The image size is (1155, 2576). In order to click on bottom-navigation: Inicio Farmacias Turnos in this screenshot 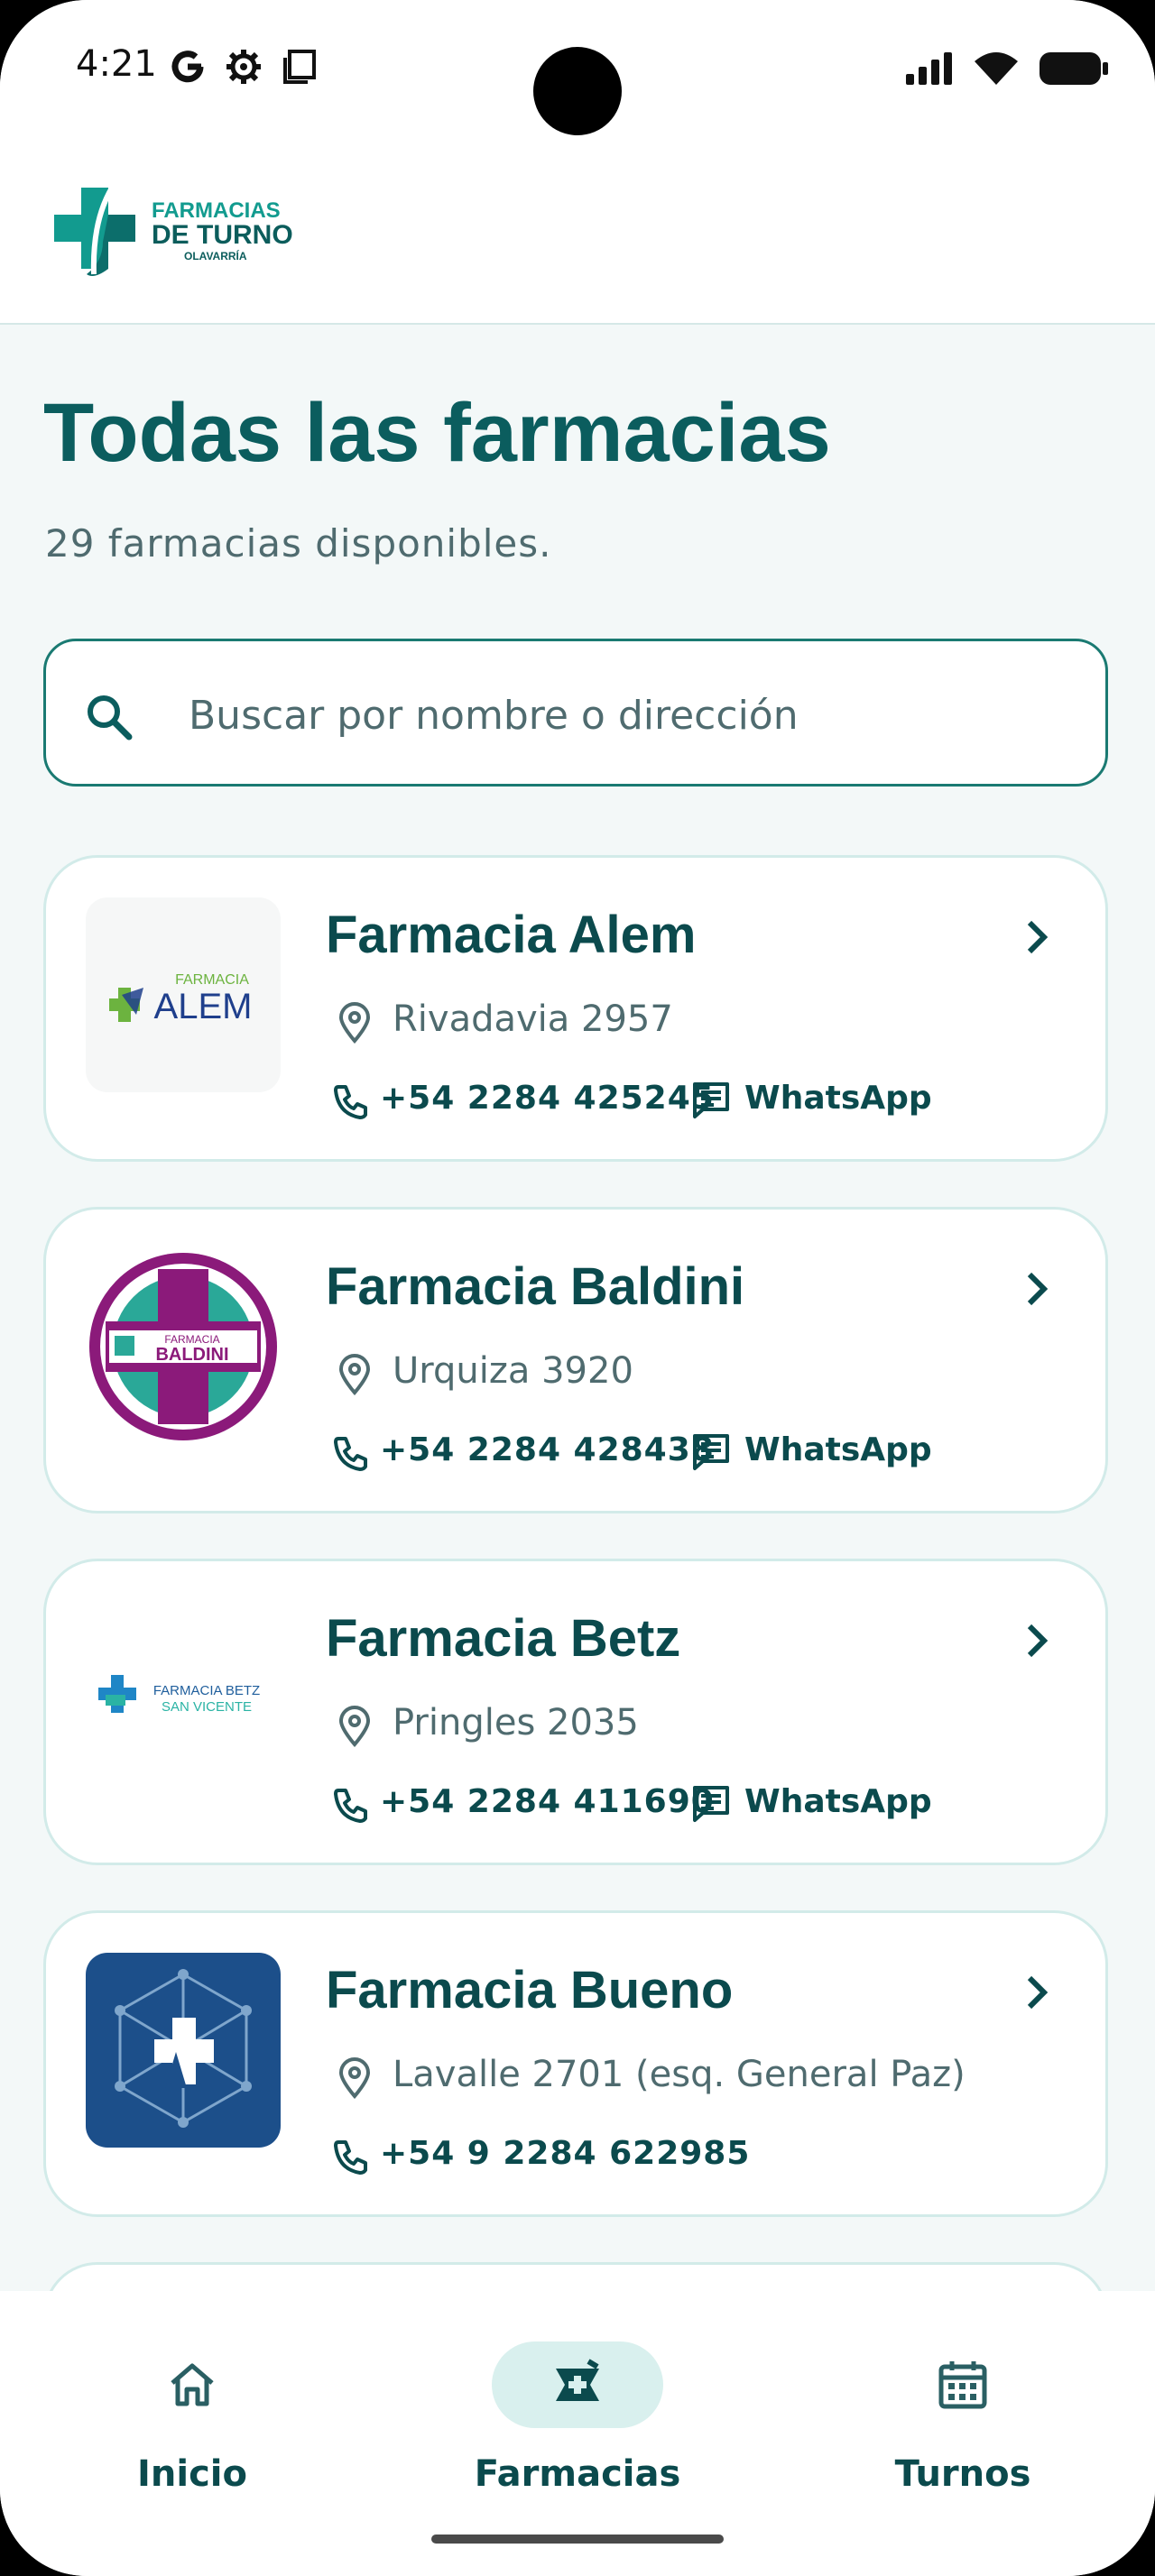, I will do `click(577, 2433)`.